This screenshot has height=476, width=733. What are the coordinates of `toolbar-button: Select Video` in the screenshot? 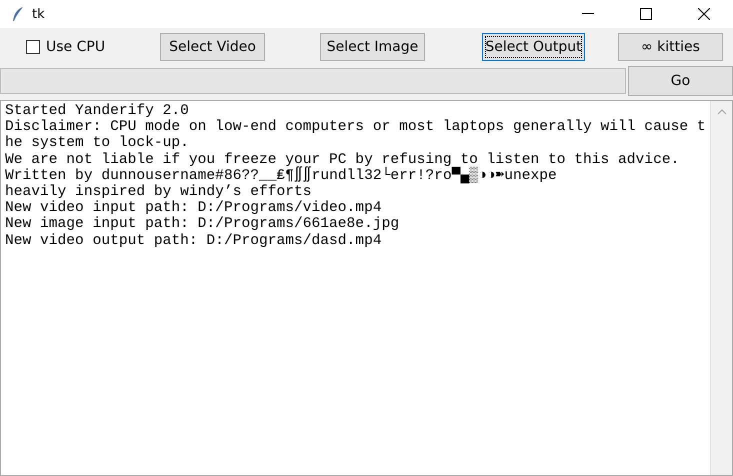 It's located at (212, 47).